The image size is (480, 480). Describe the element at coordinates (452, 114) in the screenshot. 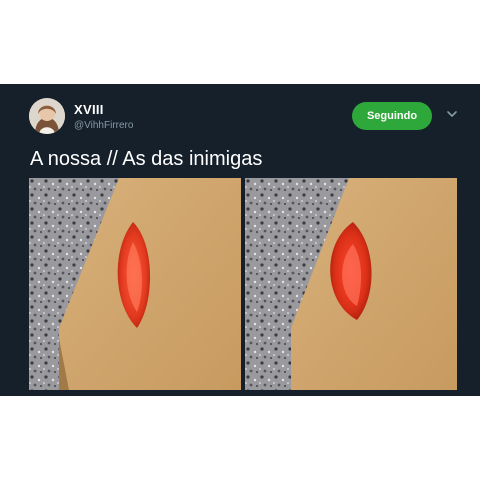

I see `chevron-down-icon` at that location.